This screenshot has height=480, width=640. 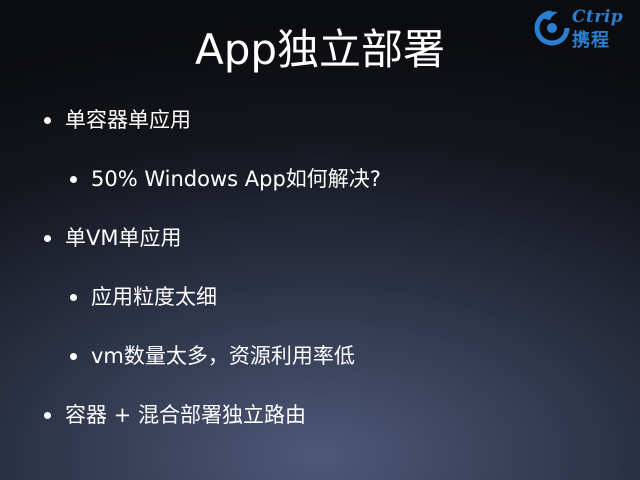 I want to click on bullet-item: vm数量太多，资源利用率低, so click(x=212, y=356).